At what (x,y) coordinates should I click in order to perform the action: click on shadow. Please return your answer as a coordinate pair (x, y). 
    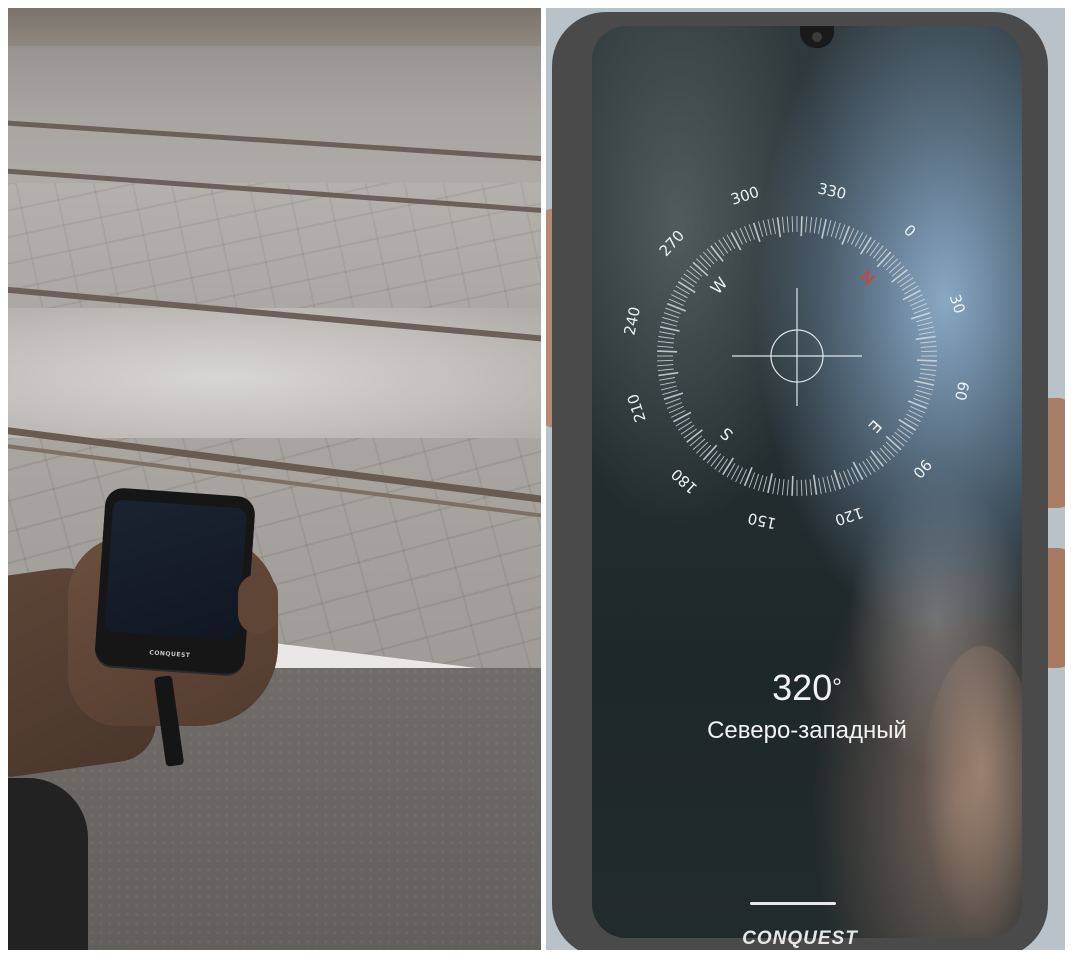
    Looking at the image, I should click on (48, 864).